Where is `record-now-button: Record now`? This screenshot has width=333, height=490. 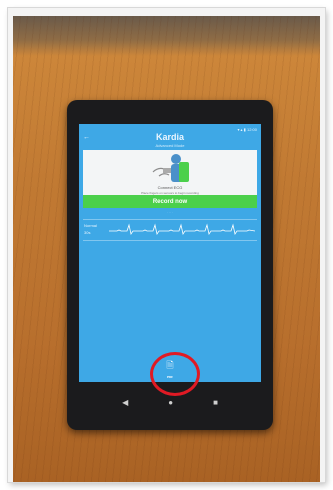 record-now-button: Record now is located at coordinates (170, 201).